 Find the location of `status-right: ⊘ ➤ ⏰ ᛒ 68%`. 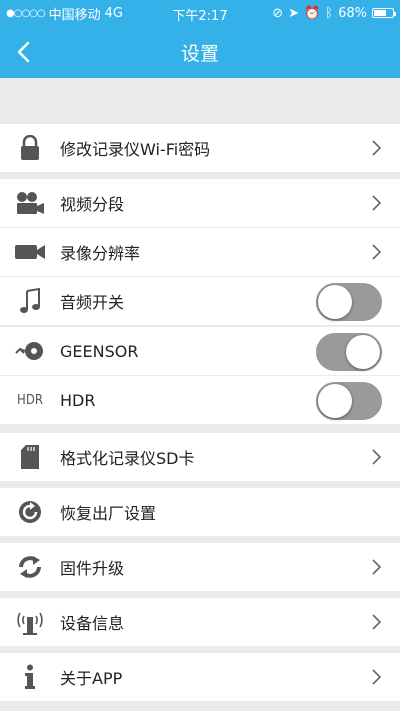

status-right: ⊘ ➤ ⏰ ᛒ 68% is located at coordinates (334, 13).